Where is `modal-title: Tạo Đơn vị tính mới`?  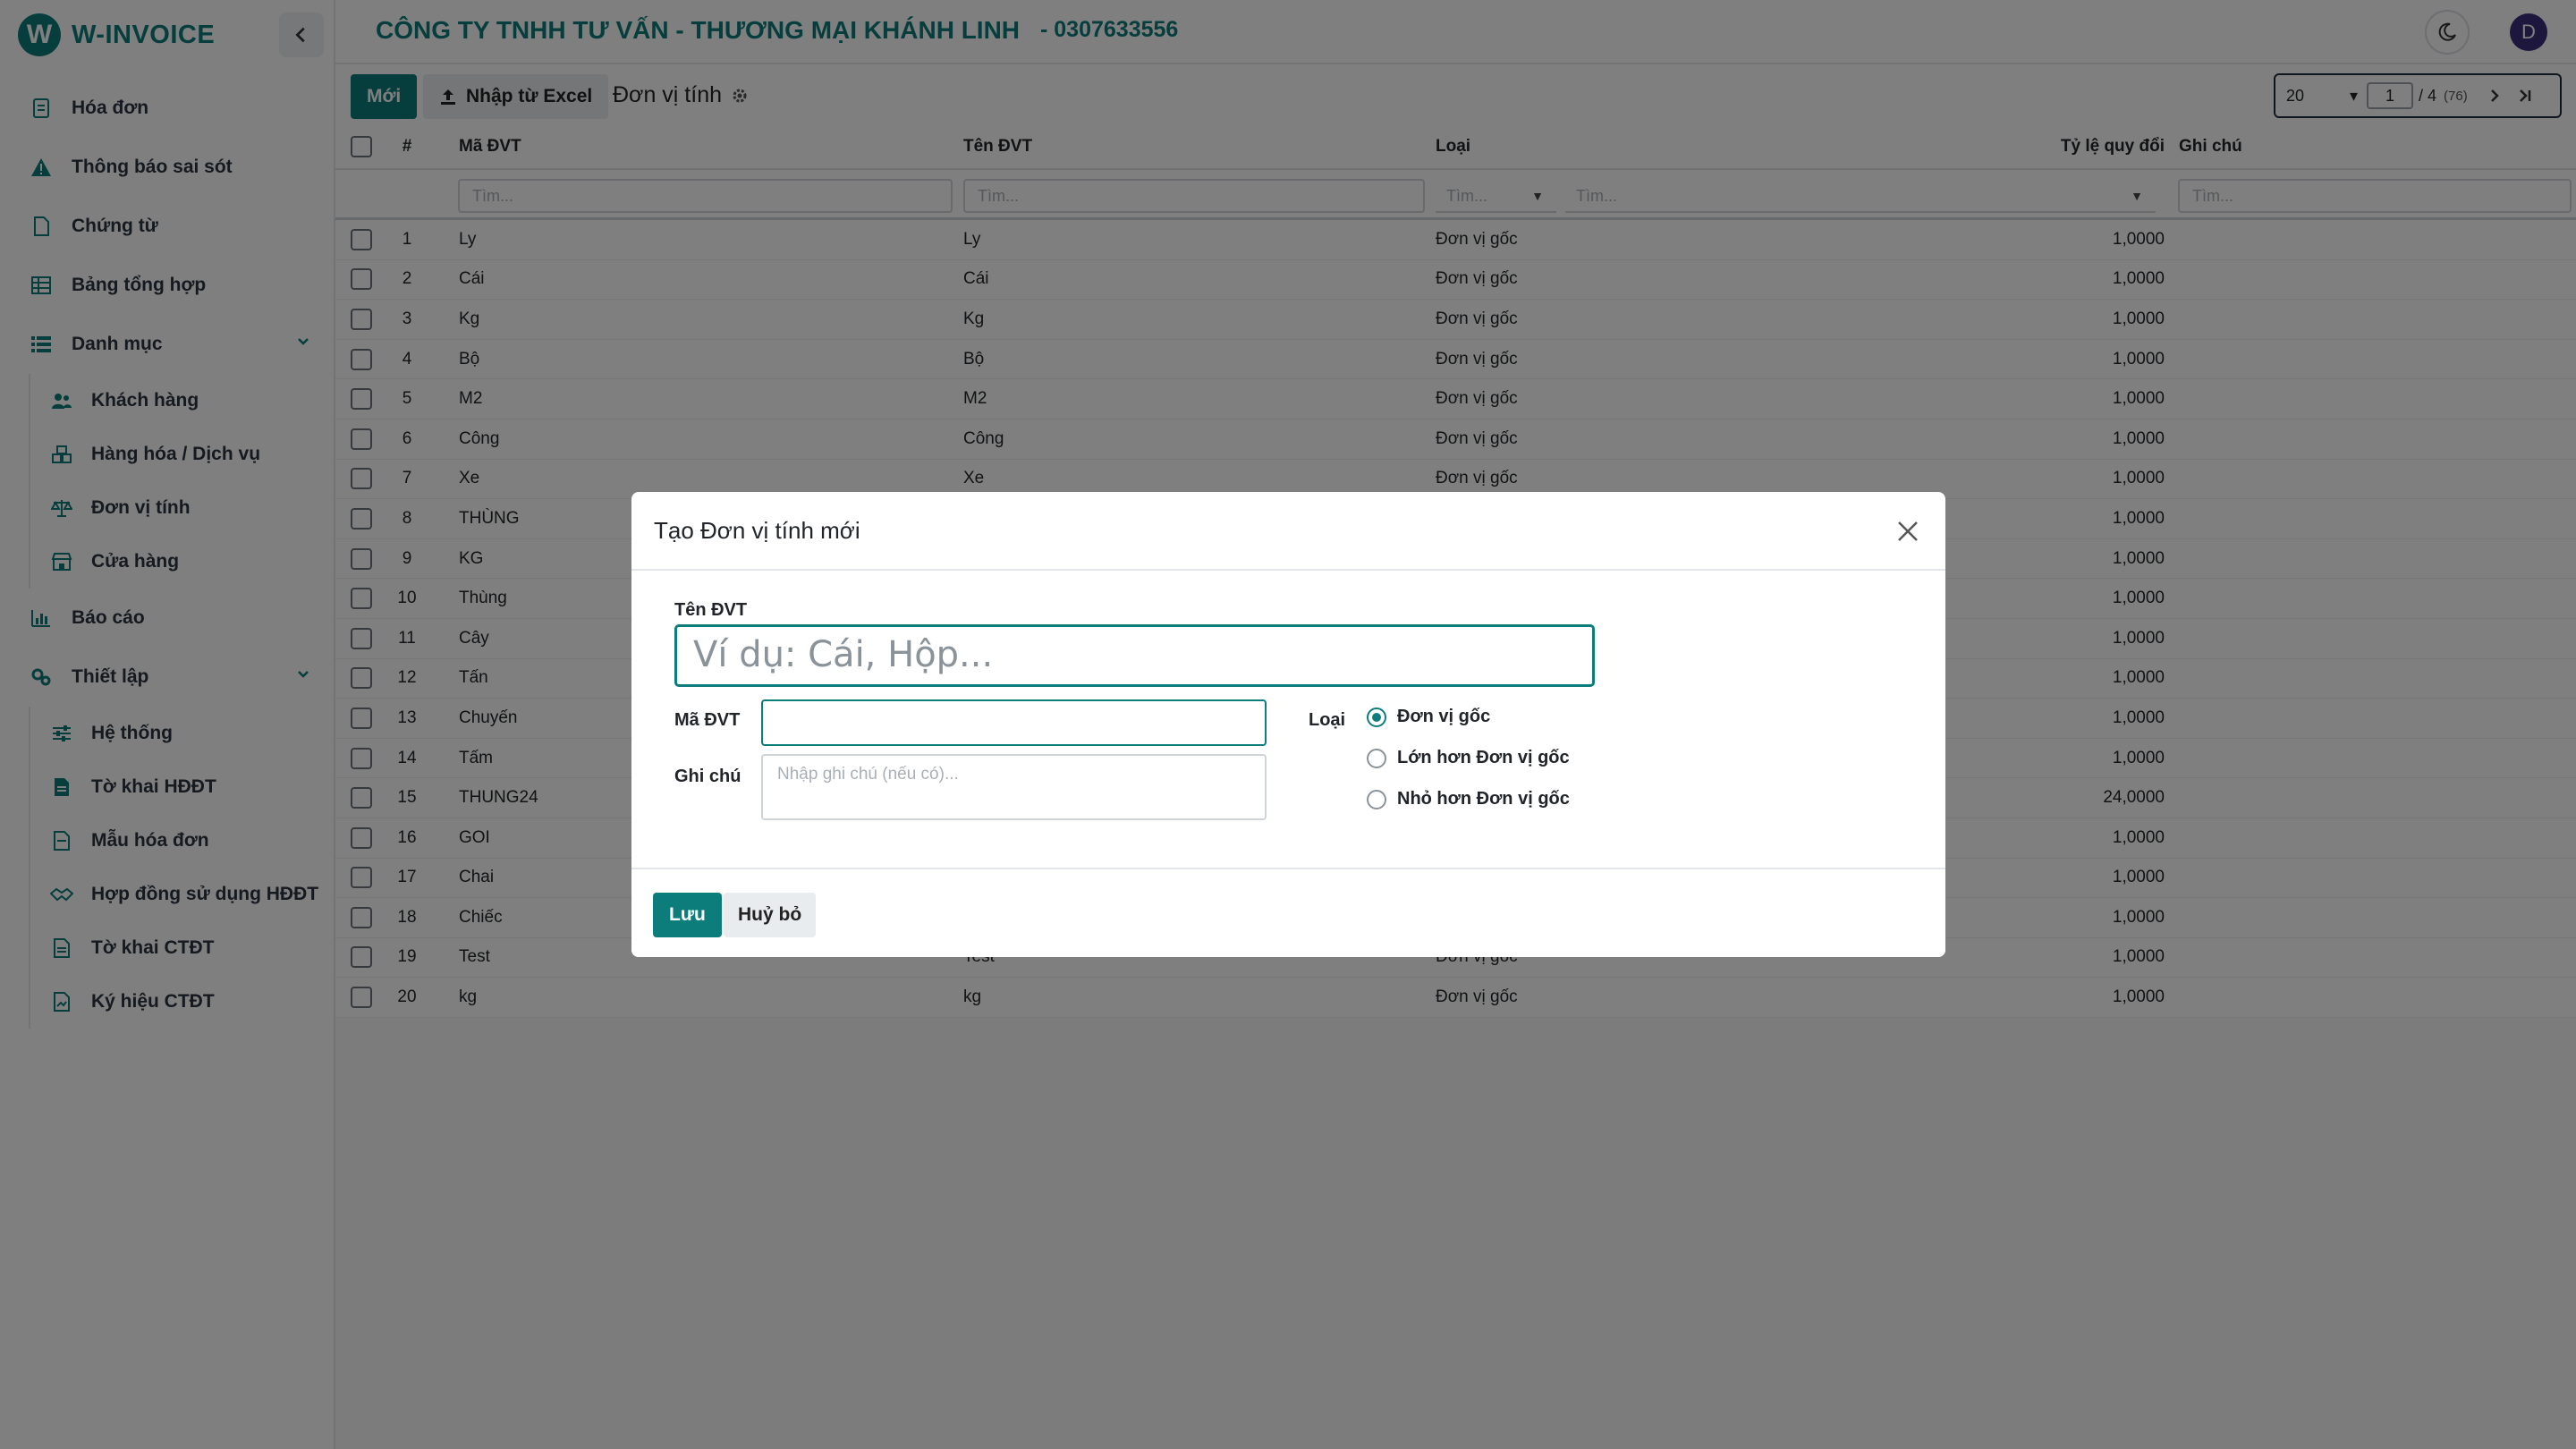
modal-title: Tạo Đơn vị tính mới is located at coordinates (757, 530).